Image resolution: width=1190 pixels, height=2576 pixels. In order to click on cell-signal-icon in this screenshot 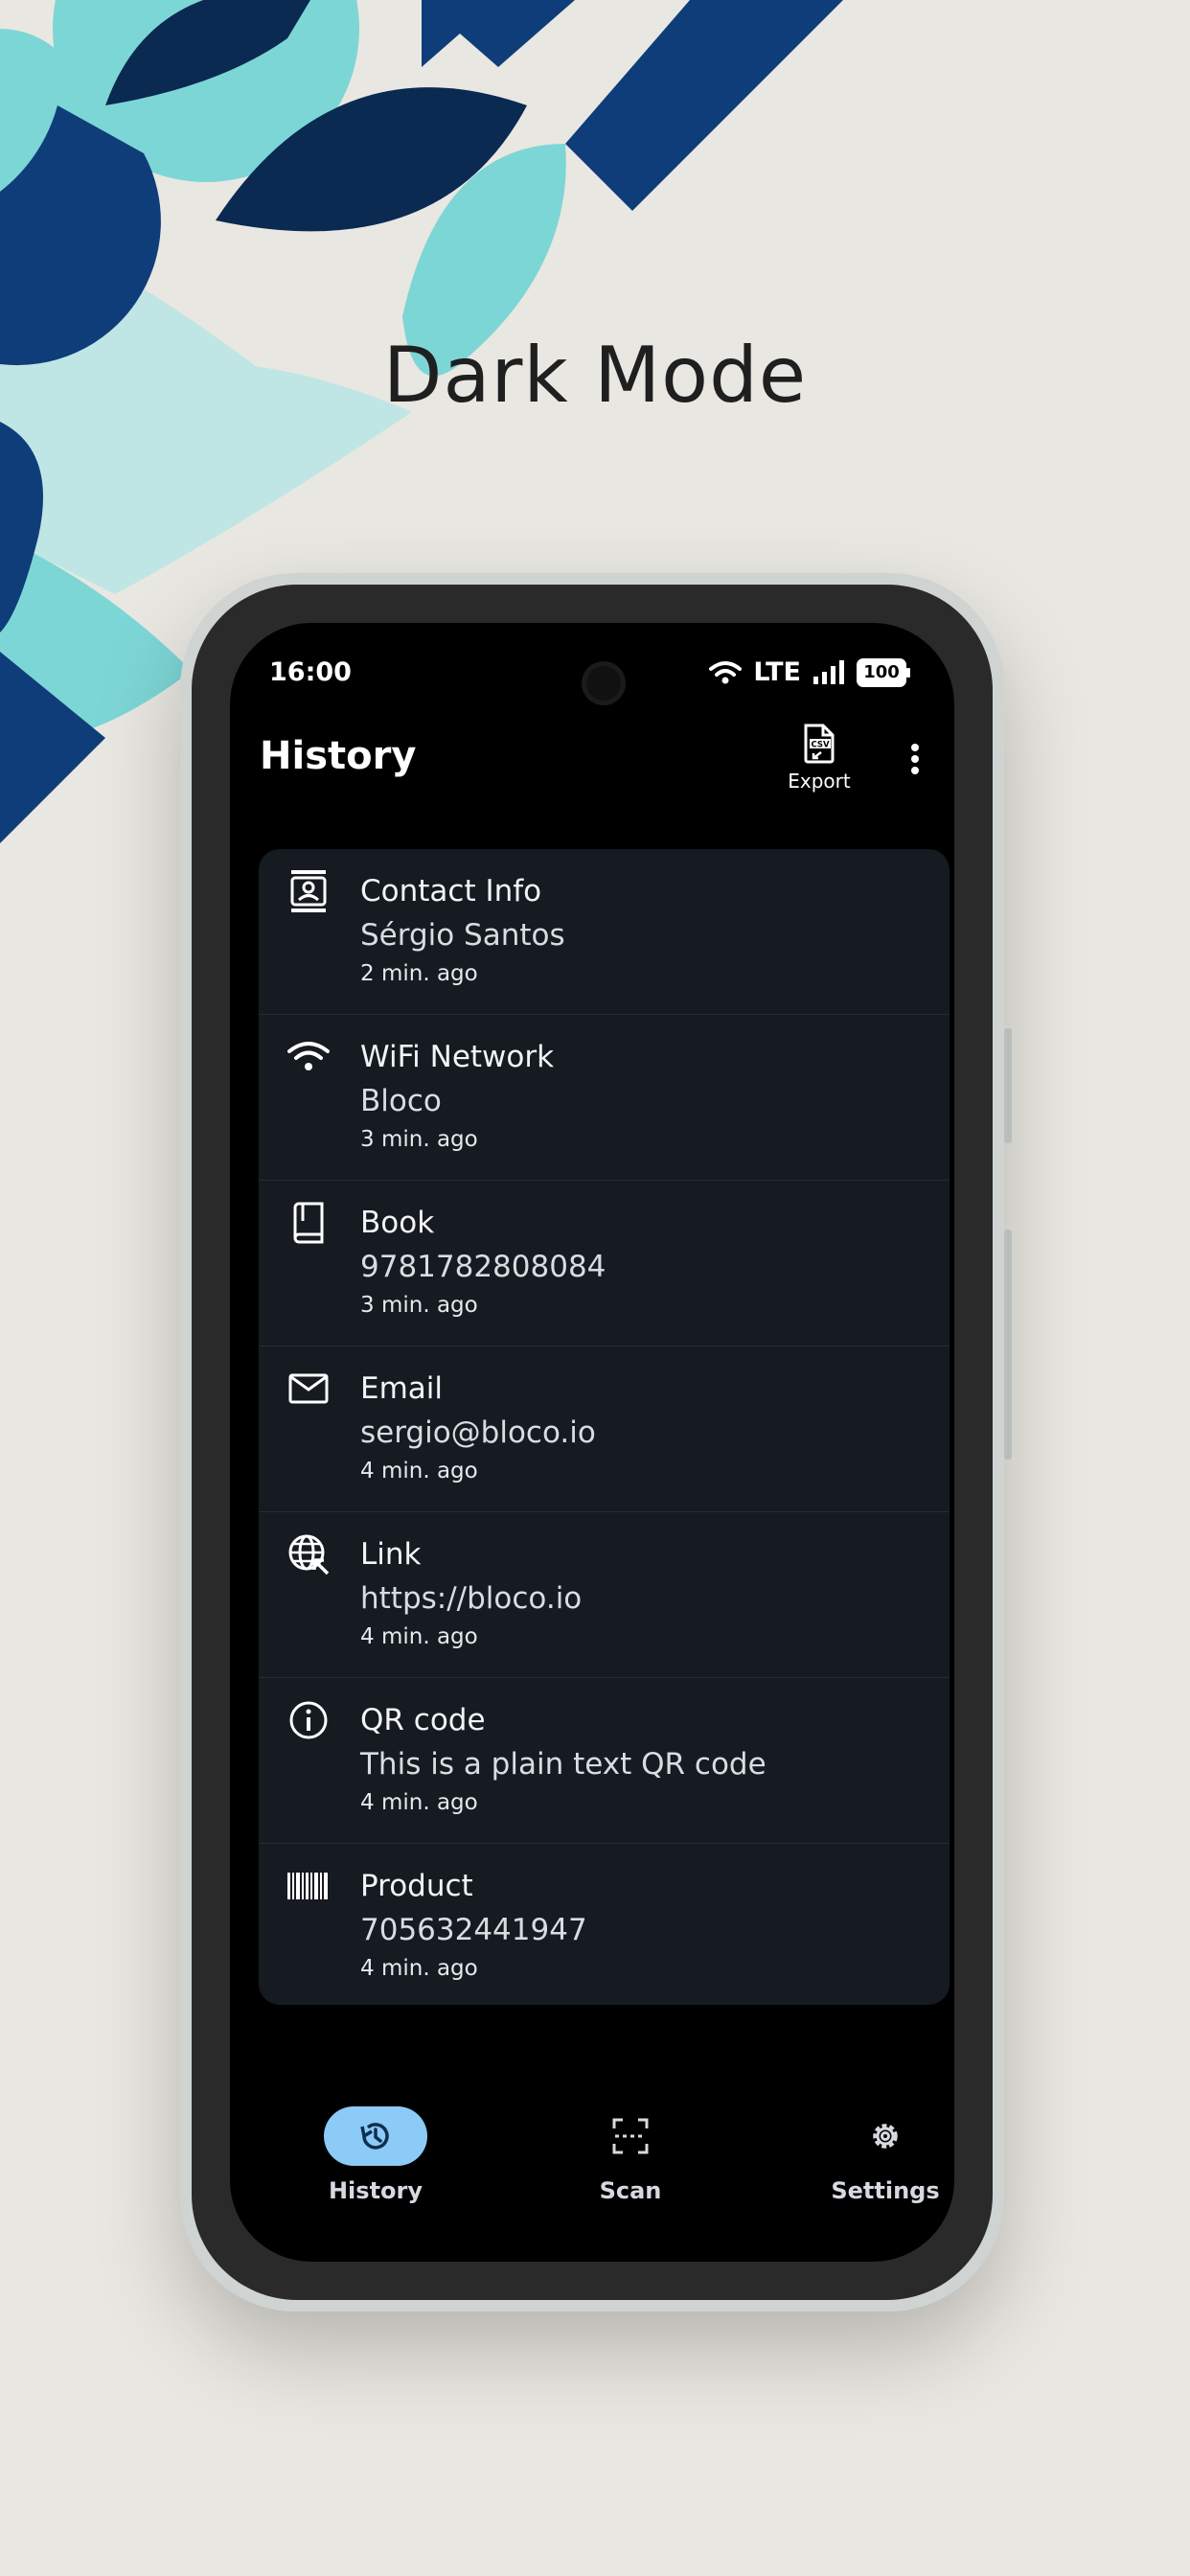, I will do `click(828, 671)`.